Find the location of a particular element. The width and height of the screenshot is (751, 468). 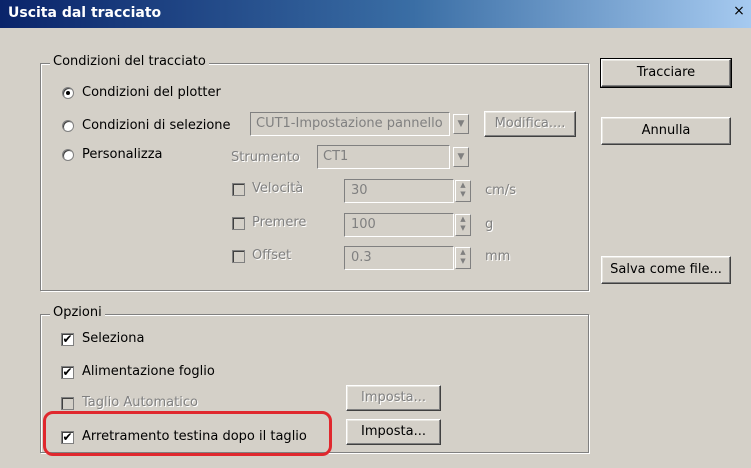

select-label: Seleziona is located at coordinates (113, 338).